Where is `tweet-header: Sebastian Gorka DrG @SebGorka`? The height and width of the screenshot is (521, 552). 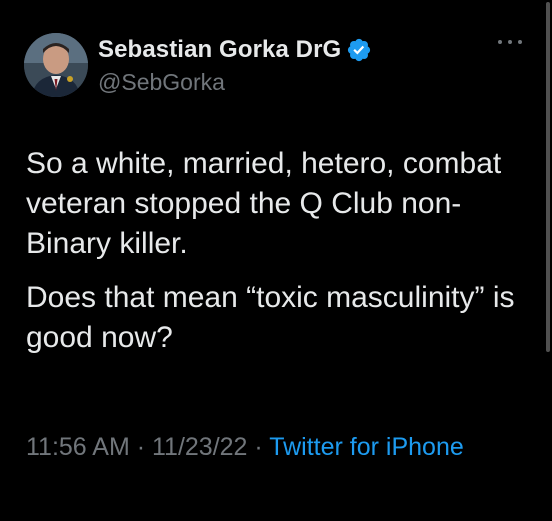 tweet-header: Sebastian Gorka DrG @SebGorka is located at coordinates (198, 65).